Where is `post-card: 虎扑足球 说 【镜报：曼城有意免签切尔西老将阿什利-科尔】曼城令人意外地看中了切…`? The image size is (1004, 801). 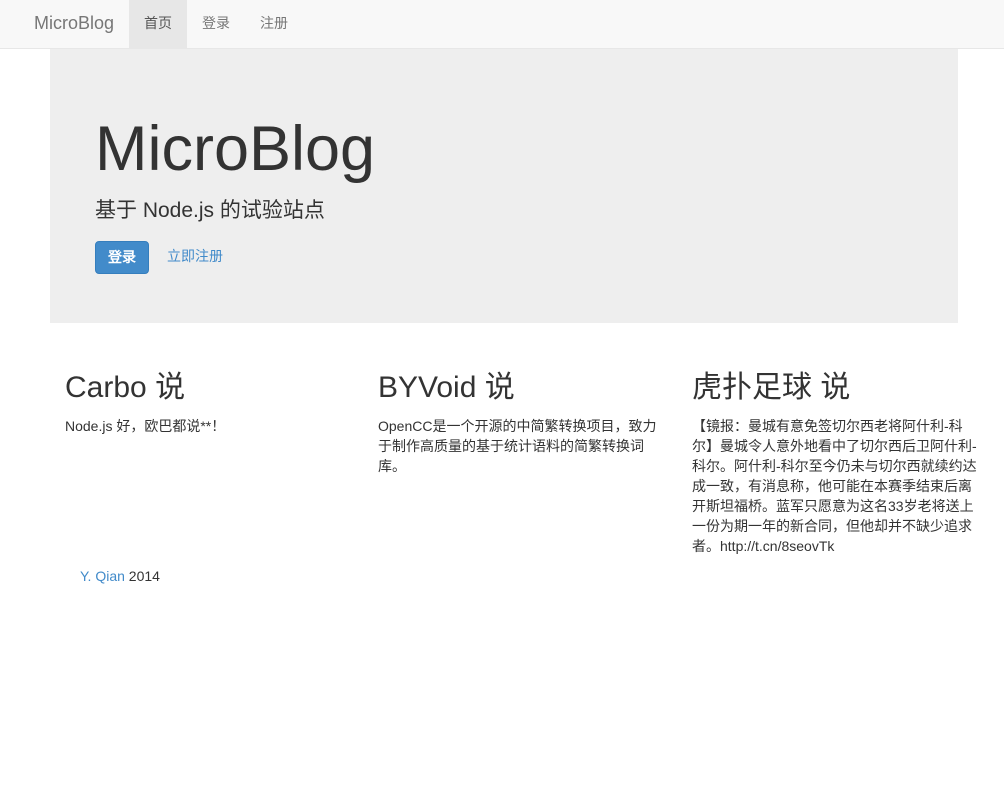
post-card: 虎扑足球 说 【镜报：曼城有意免签切尔西老将阿什利-科尔】曼城令人意外地看中了切… is located at coordinates (834, 462).